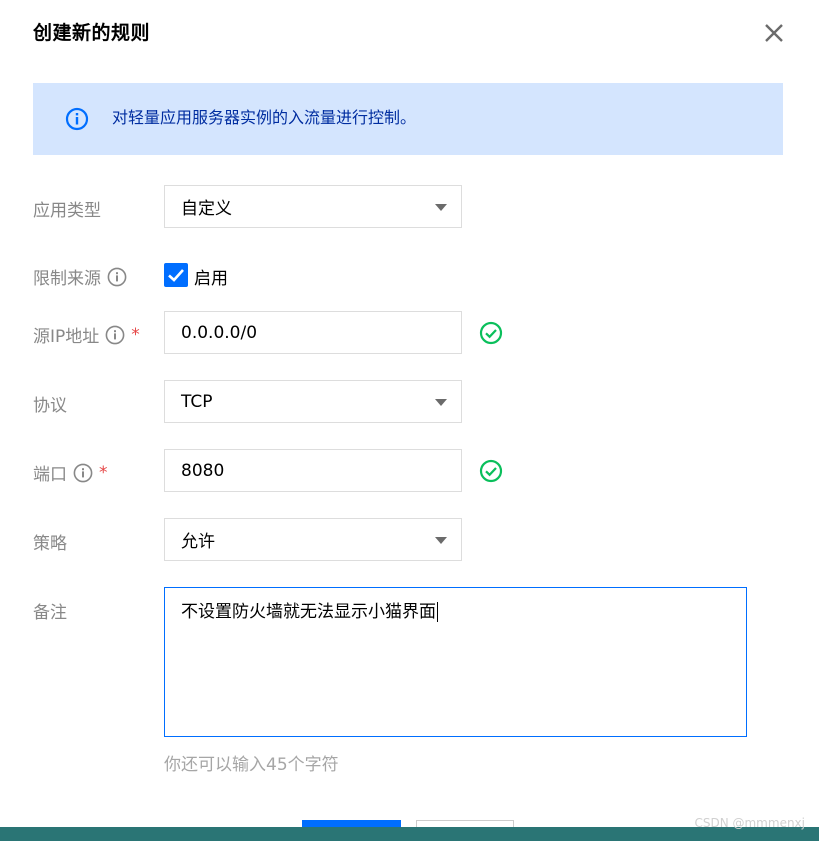 This screenshot has height=841, width=819. What do you see at coordinates (66, 337) in the screenshot?
I see `source-ip-label-text: 源IP地址` at bounding box center [66, 337].